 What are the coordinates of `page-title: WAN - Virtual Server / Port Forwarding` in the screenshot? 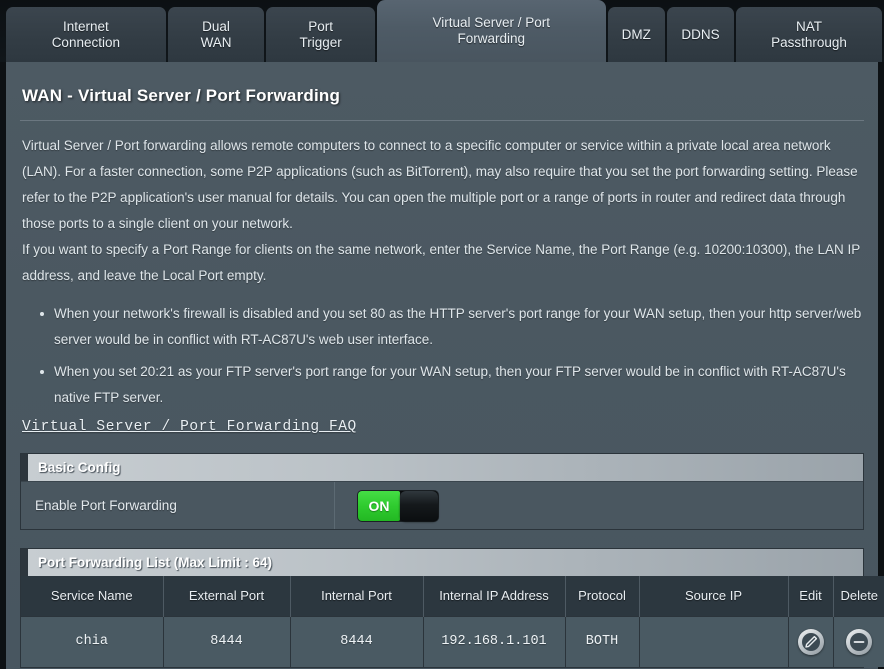 It's located at (181, 95).